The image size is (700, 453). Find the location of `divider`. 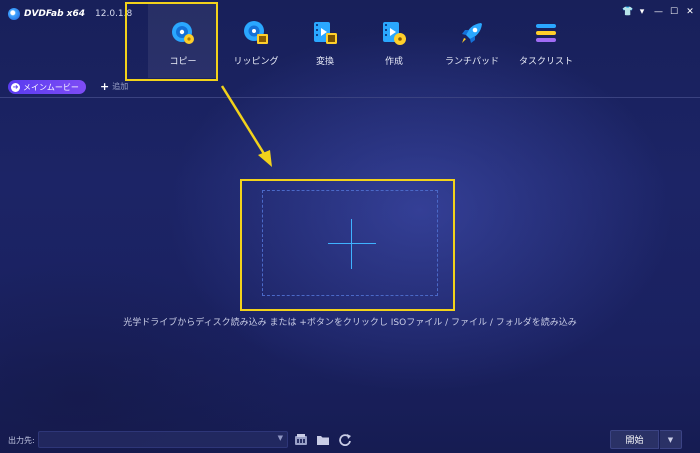

divider is located at coordinates (350, 97).